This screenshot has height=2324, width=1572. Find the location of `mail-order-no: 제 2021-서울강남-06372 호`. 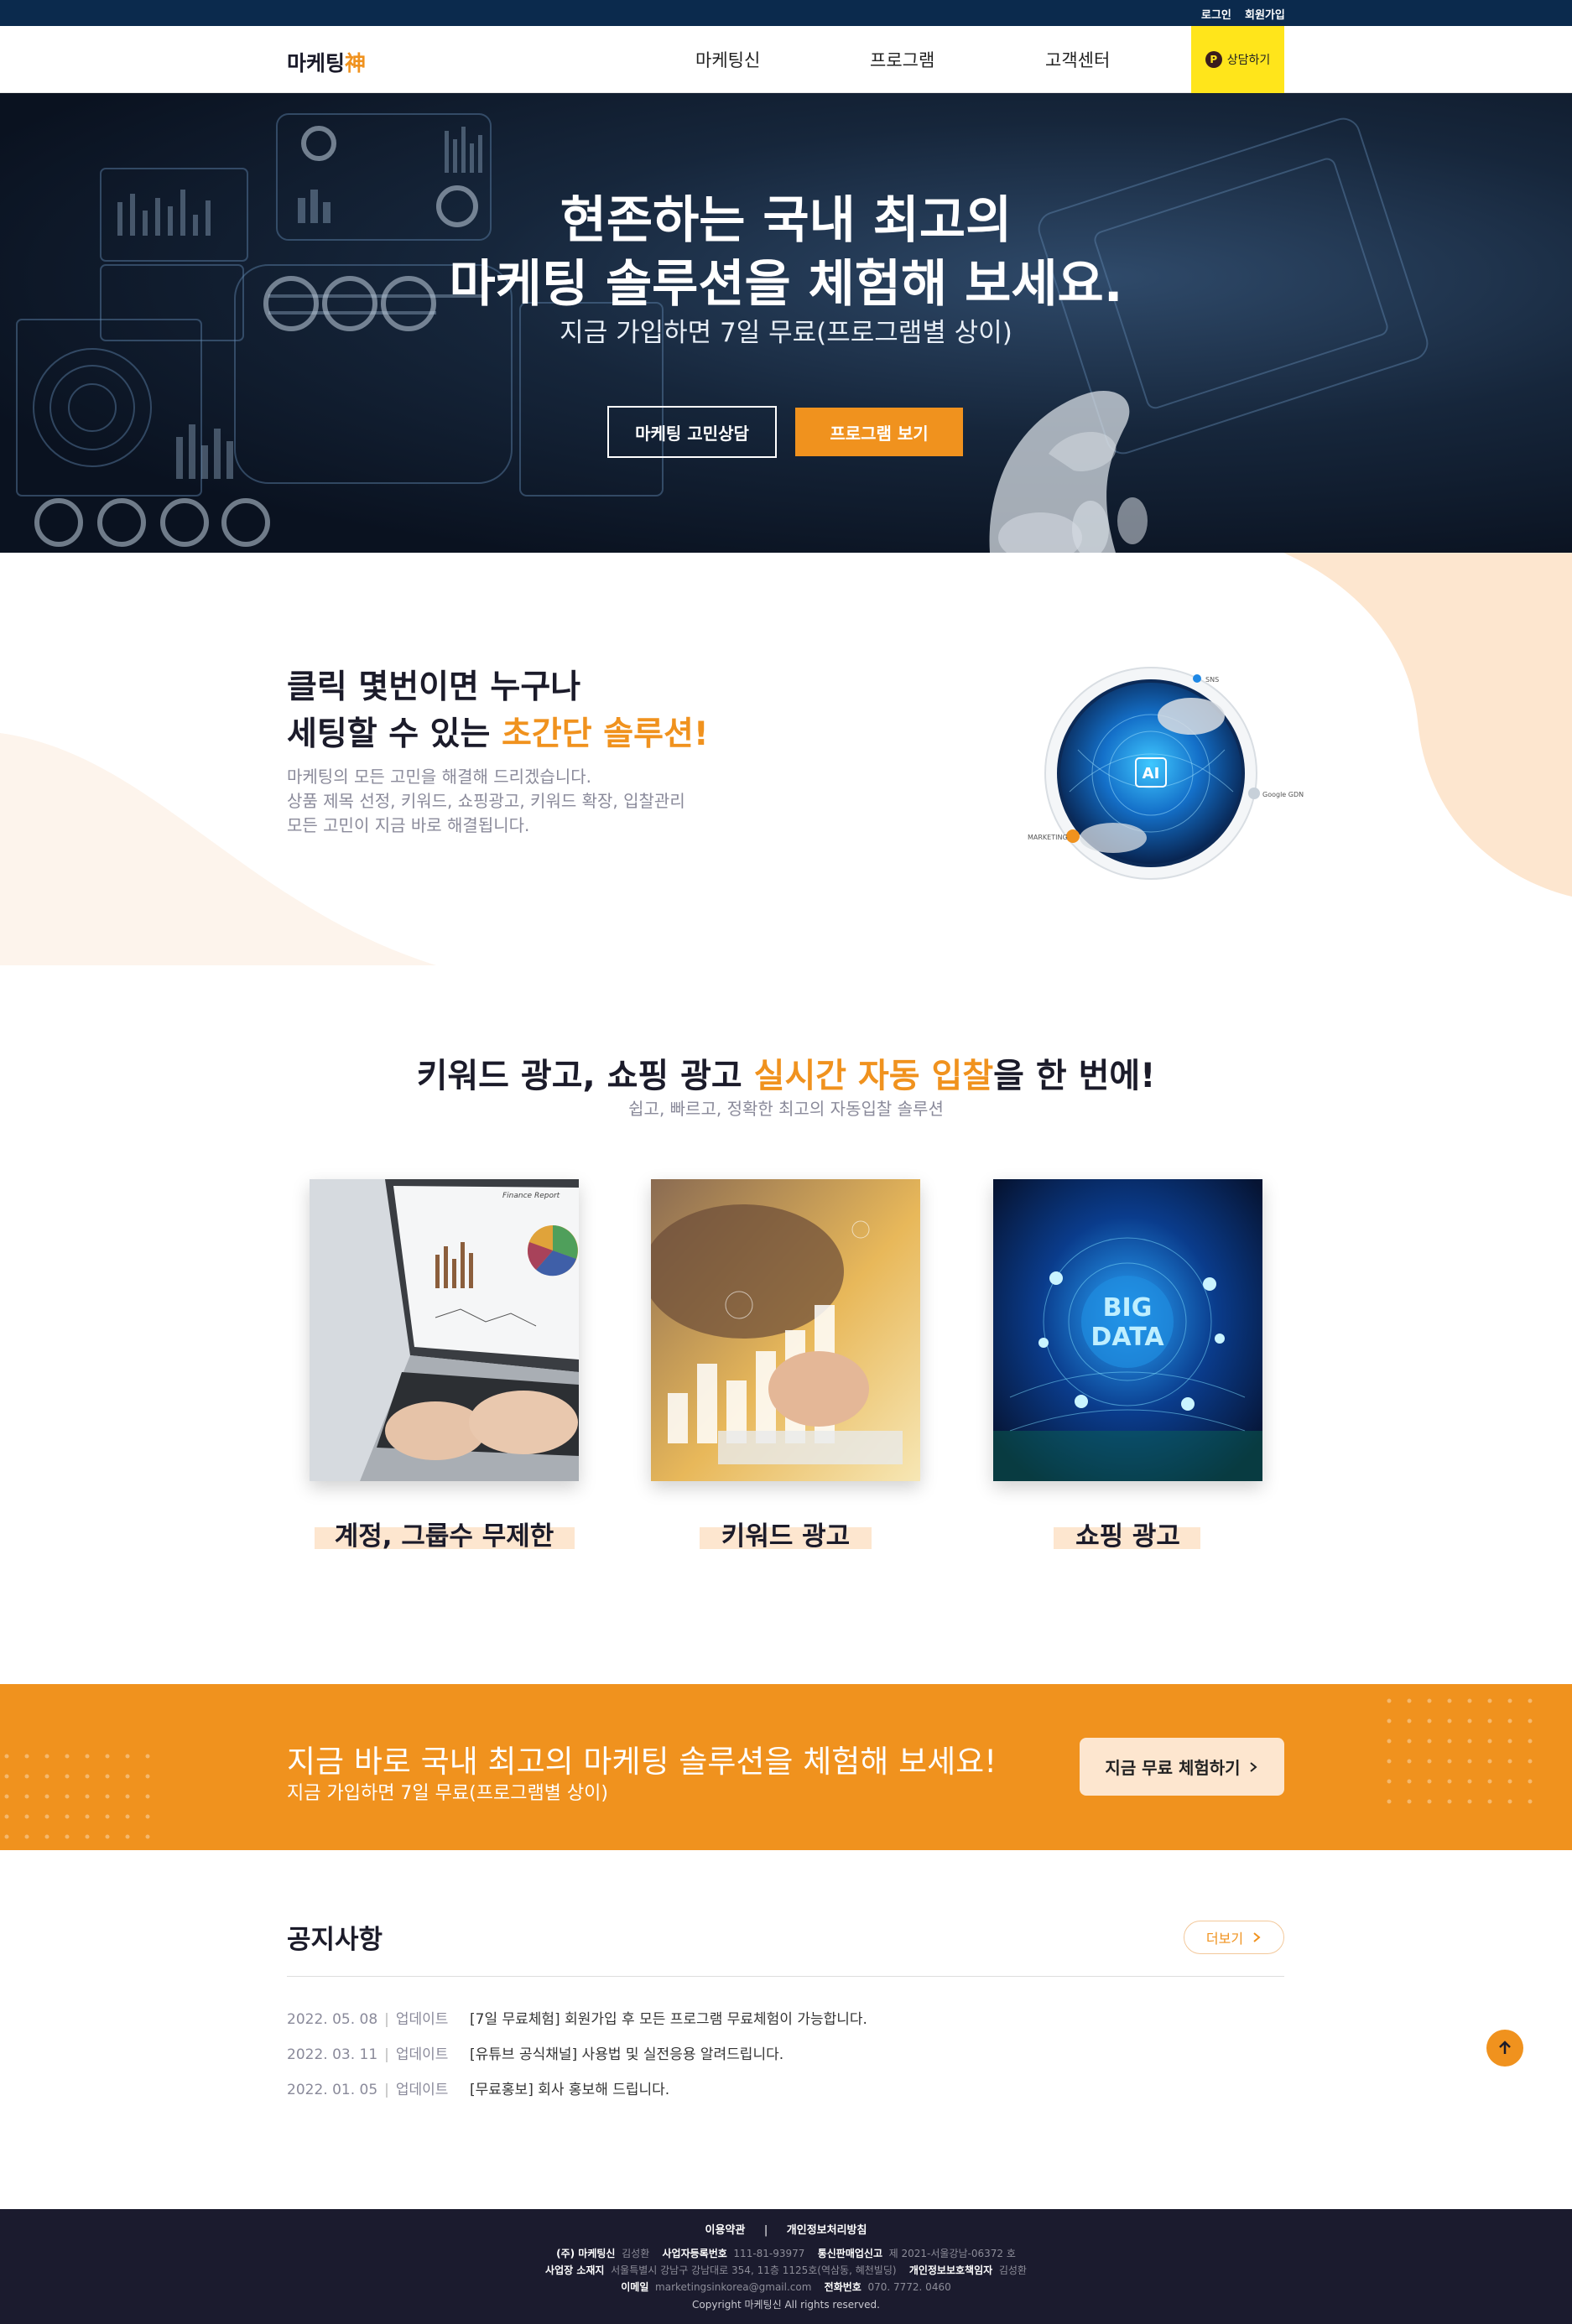

mail-order-no: 제 2021-서울강남-06372 호 is located at coordinates (952, 2253).